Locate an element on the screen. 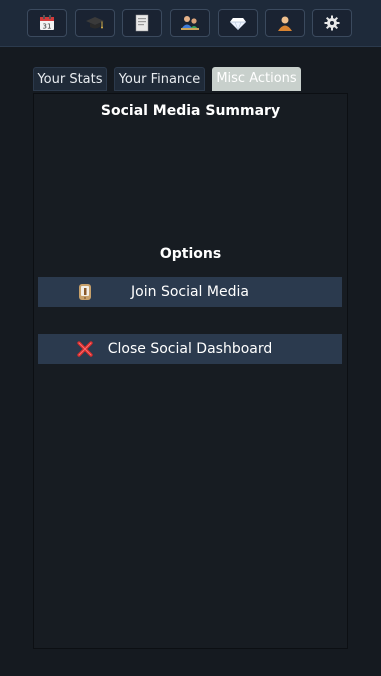 The image size is (381, 676). diamond-icon is located at coordinates (238, 24).